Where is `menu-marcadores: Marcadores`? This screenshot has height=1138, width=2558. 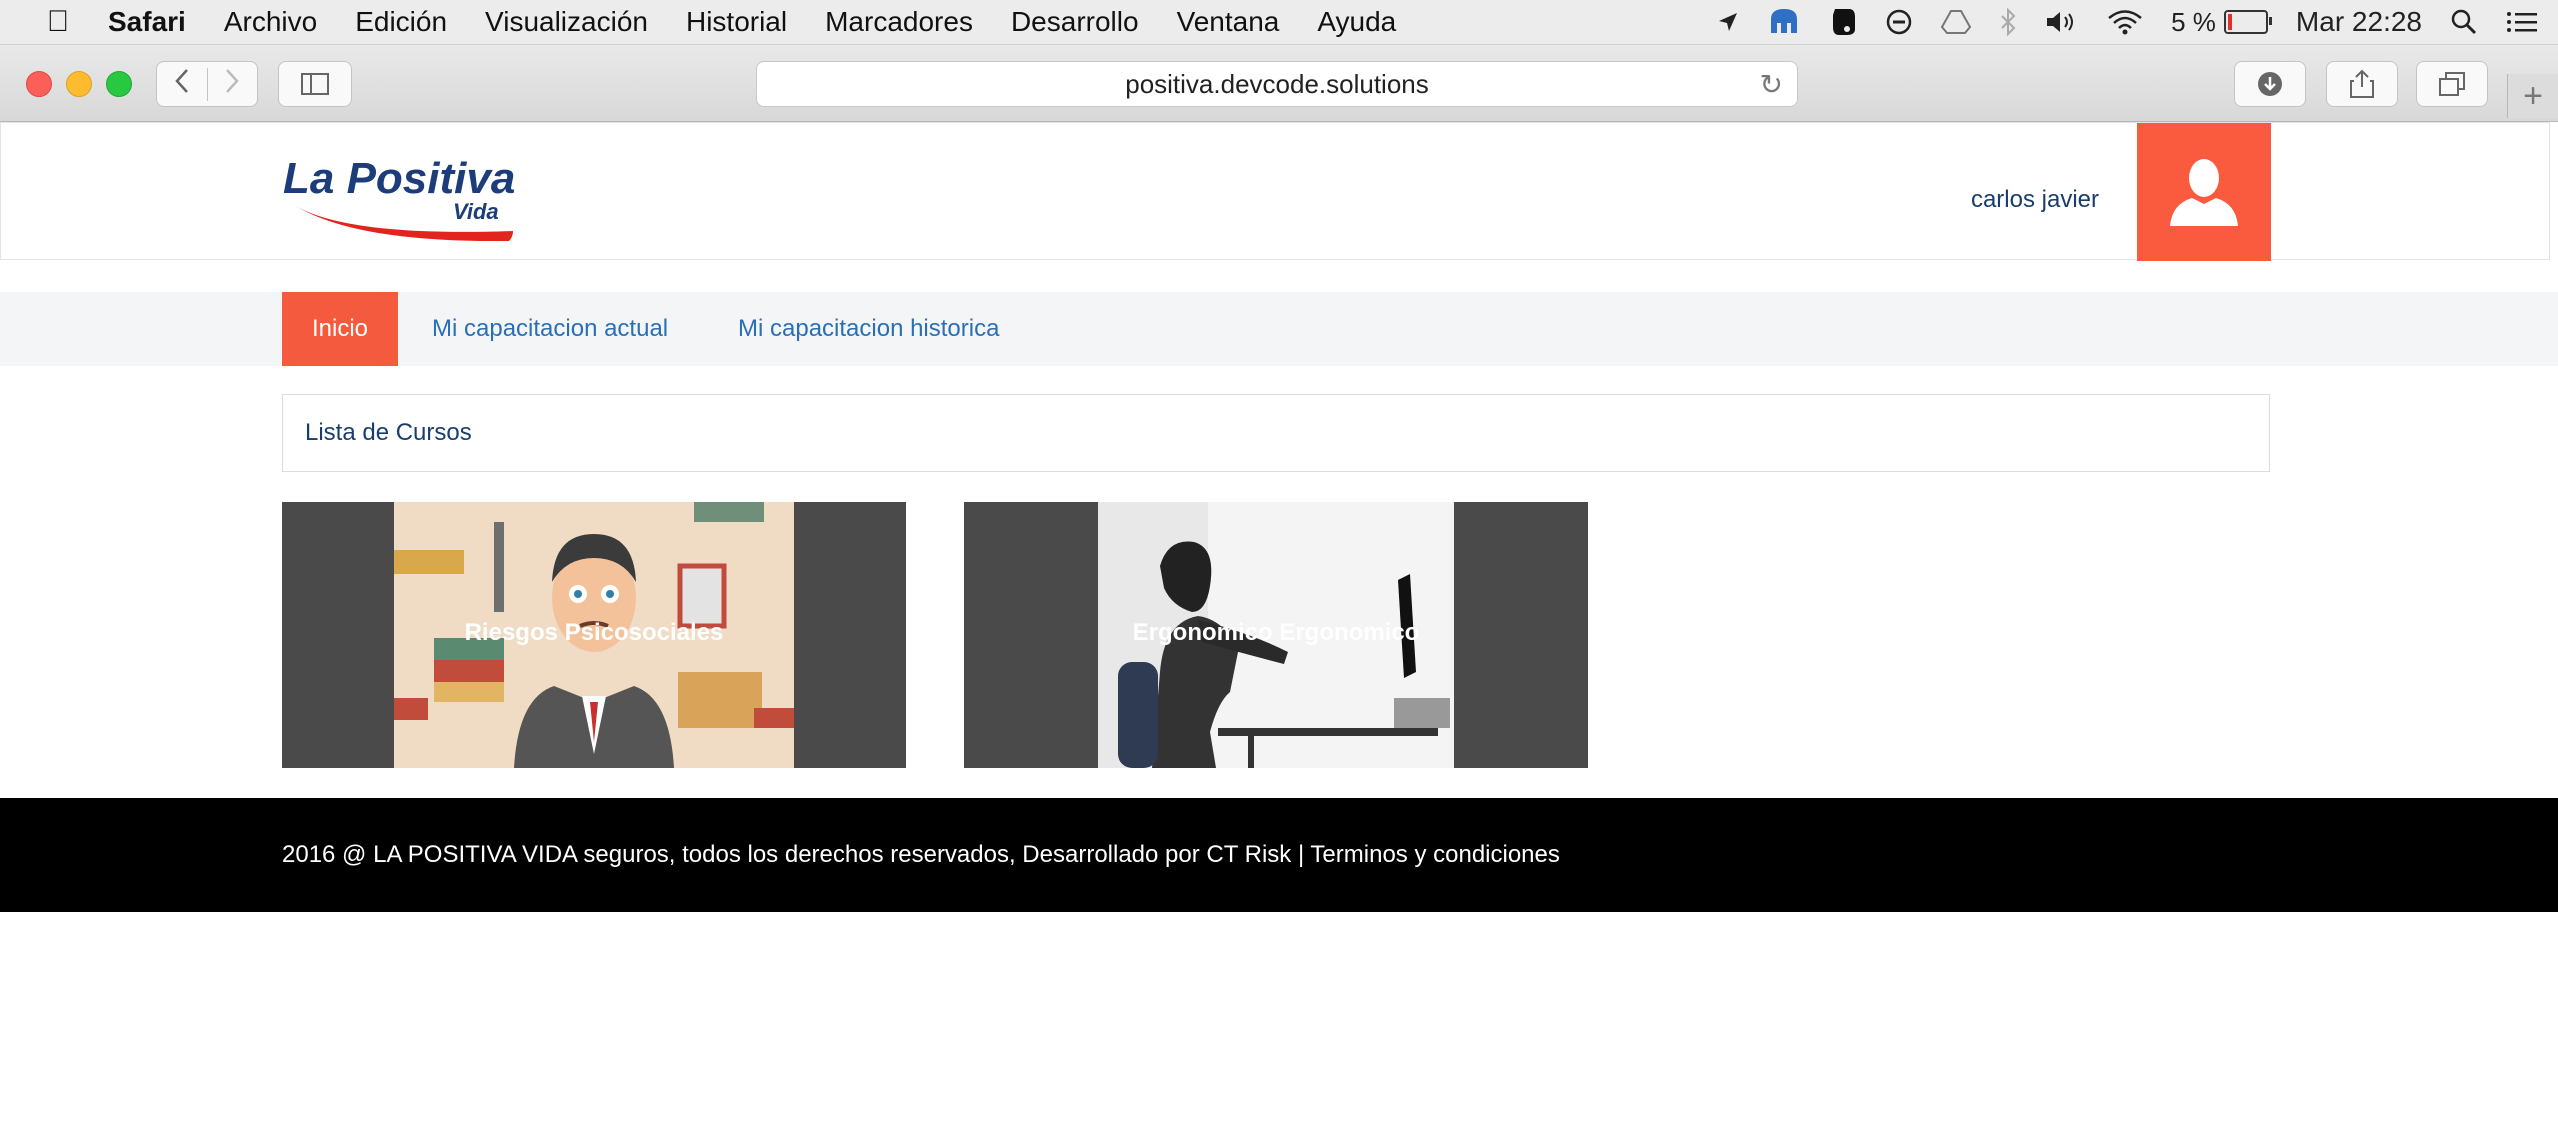 menu-marcadores: Marcadores is located at coordinates (899, 22).